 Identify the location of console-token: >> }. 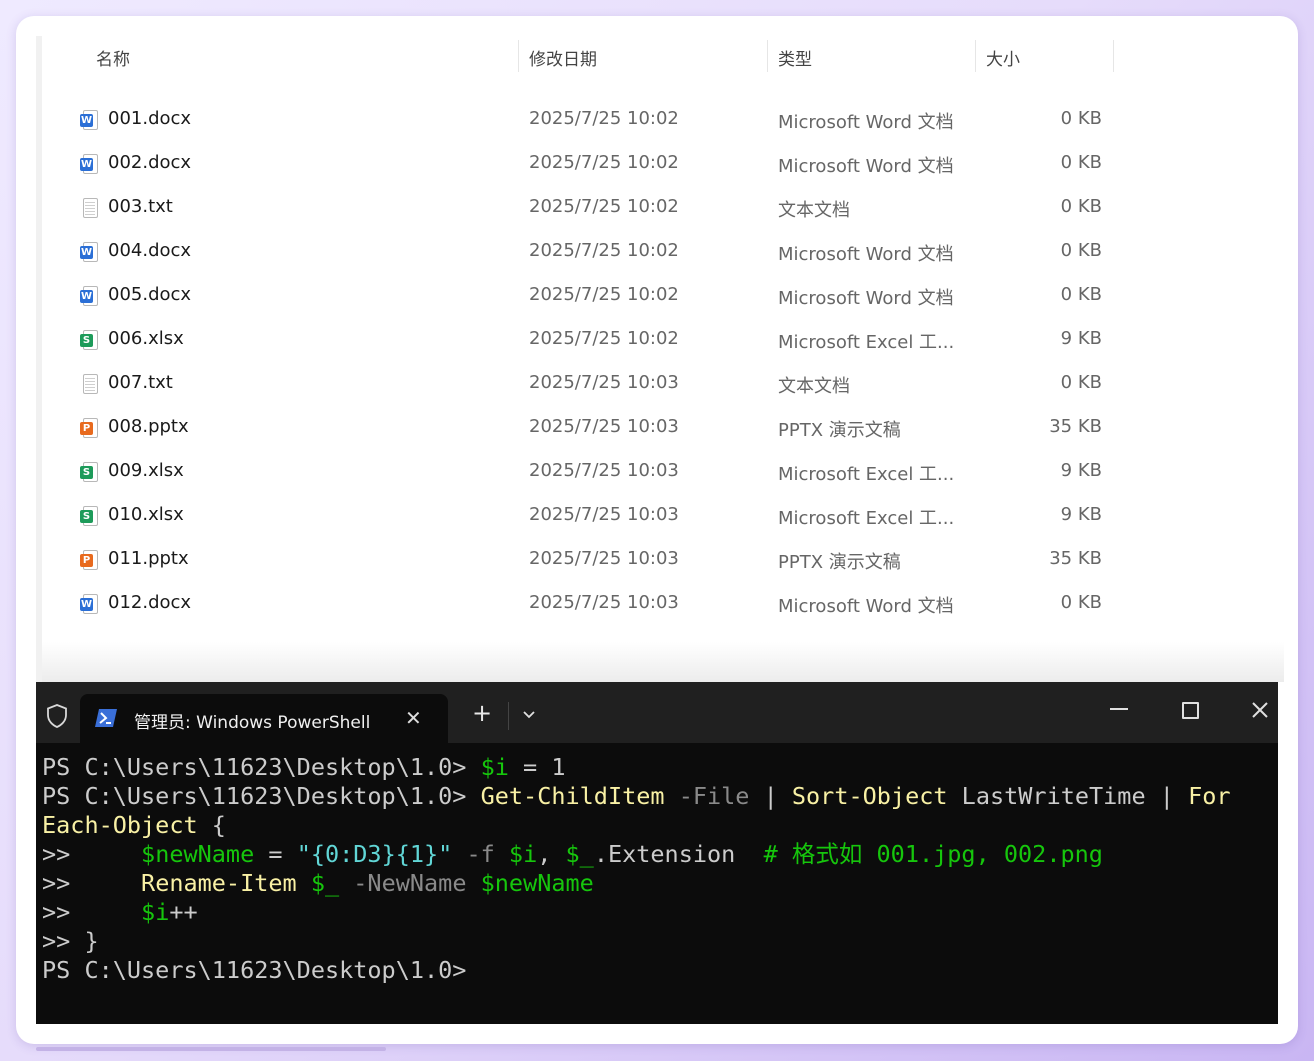
(70, 941).